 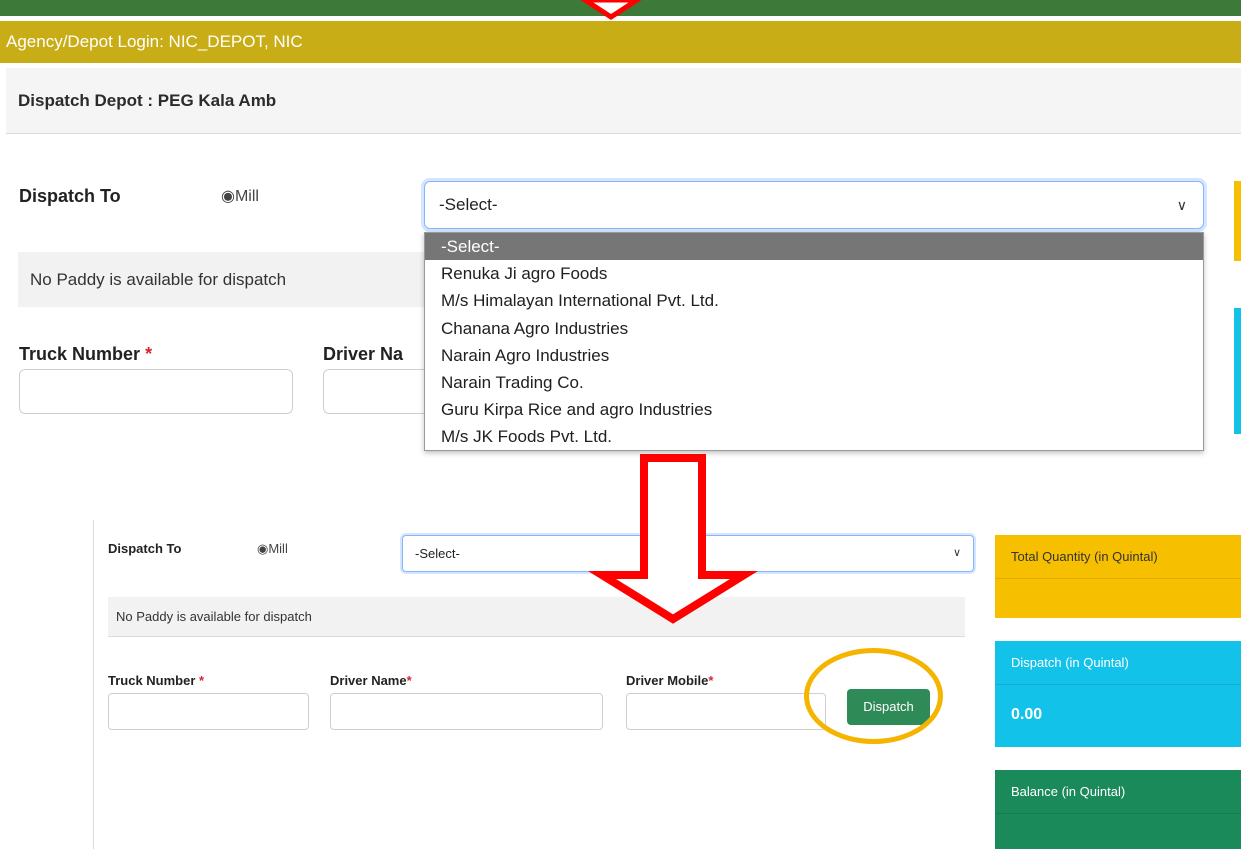 I want to click on driver-name-label: Driver Na, so click(x=363, y=354).